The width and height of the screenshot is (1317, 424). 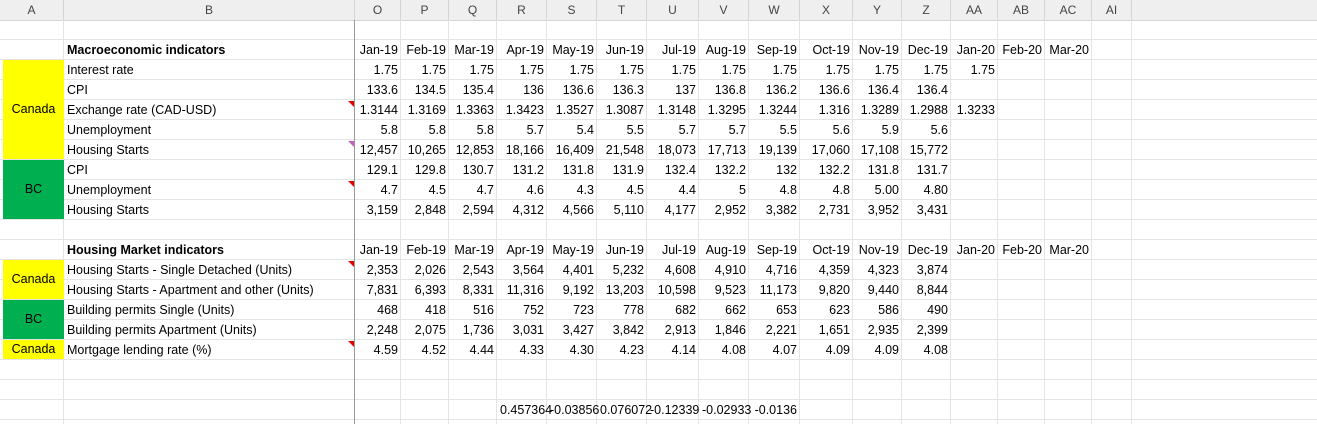 What do you see at coordinates (622, 130) in the screenshot?
I see `data-cell: 5.5` at bounding box center [622, 130].